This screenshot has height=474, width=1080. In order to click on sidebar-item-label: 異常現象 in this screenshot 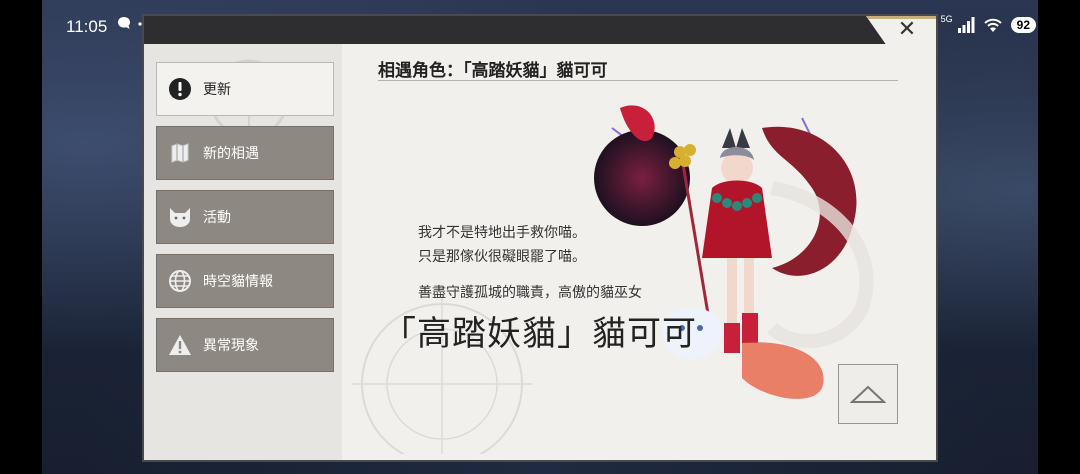, I will do `click(231, 346)`.